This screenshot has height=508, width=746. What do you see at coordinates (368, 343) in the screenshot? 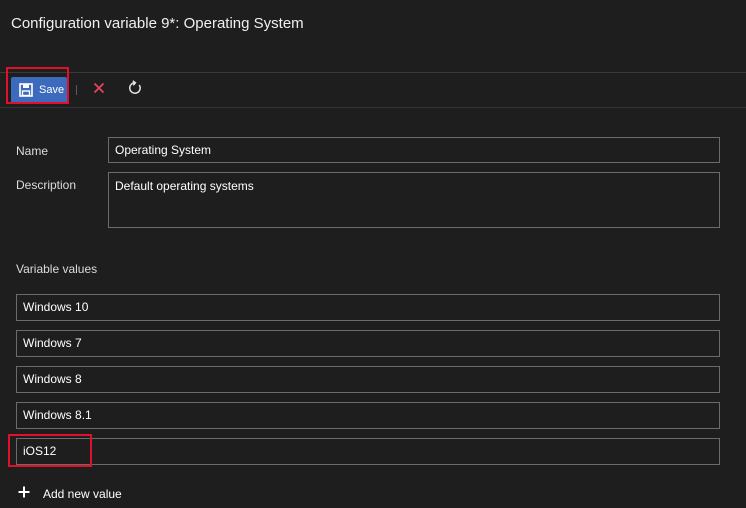
I see `variable-value-input: Windows 7` at bounding box center [368, 343].